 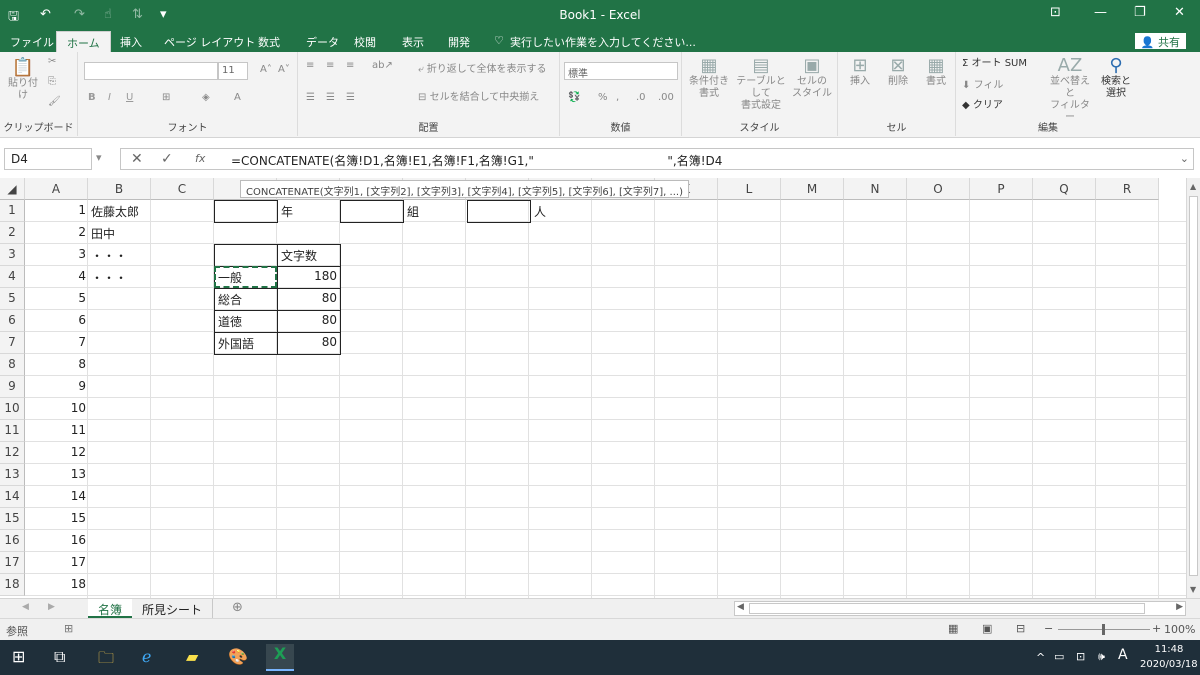 What do you see at coordinates (83, 41) in the screenshot?
I see `tab-home: ホーム` at bounding box center [83, 41].